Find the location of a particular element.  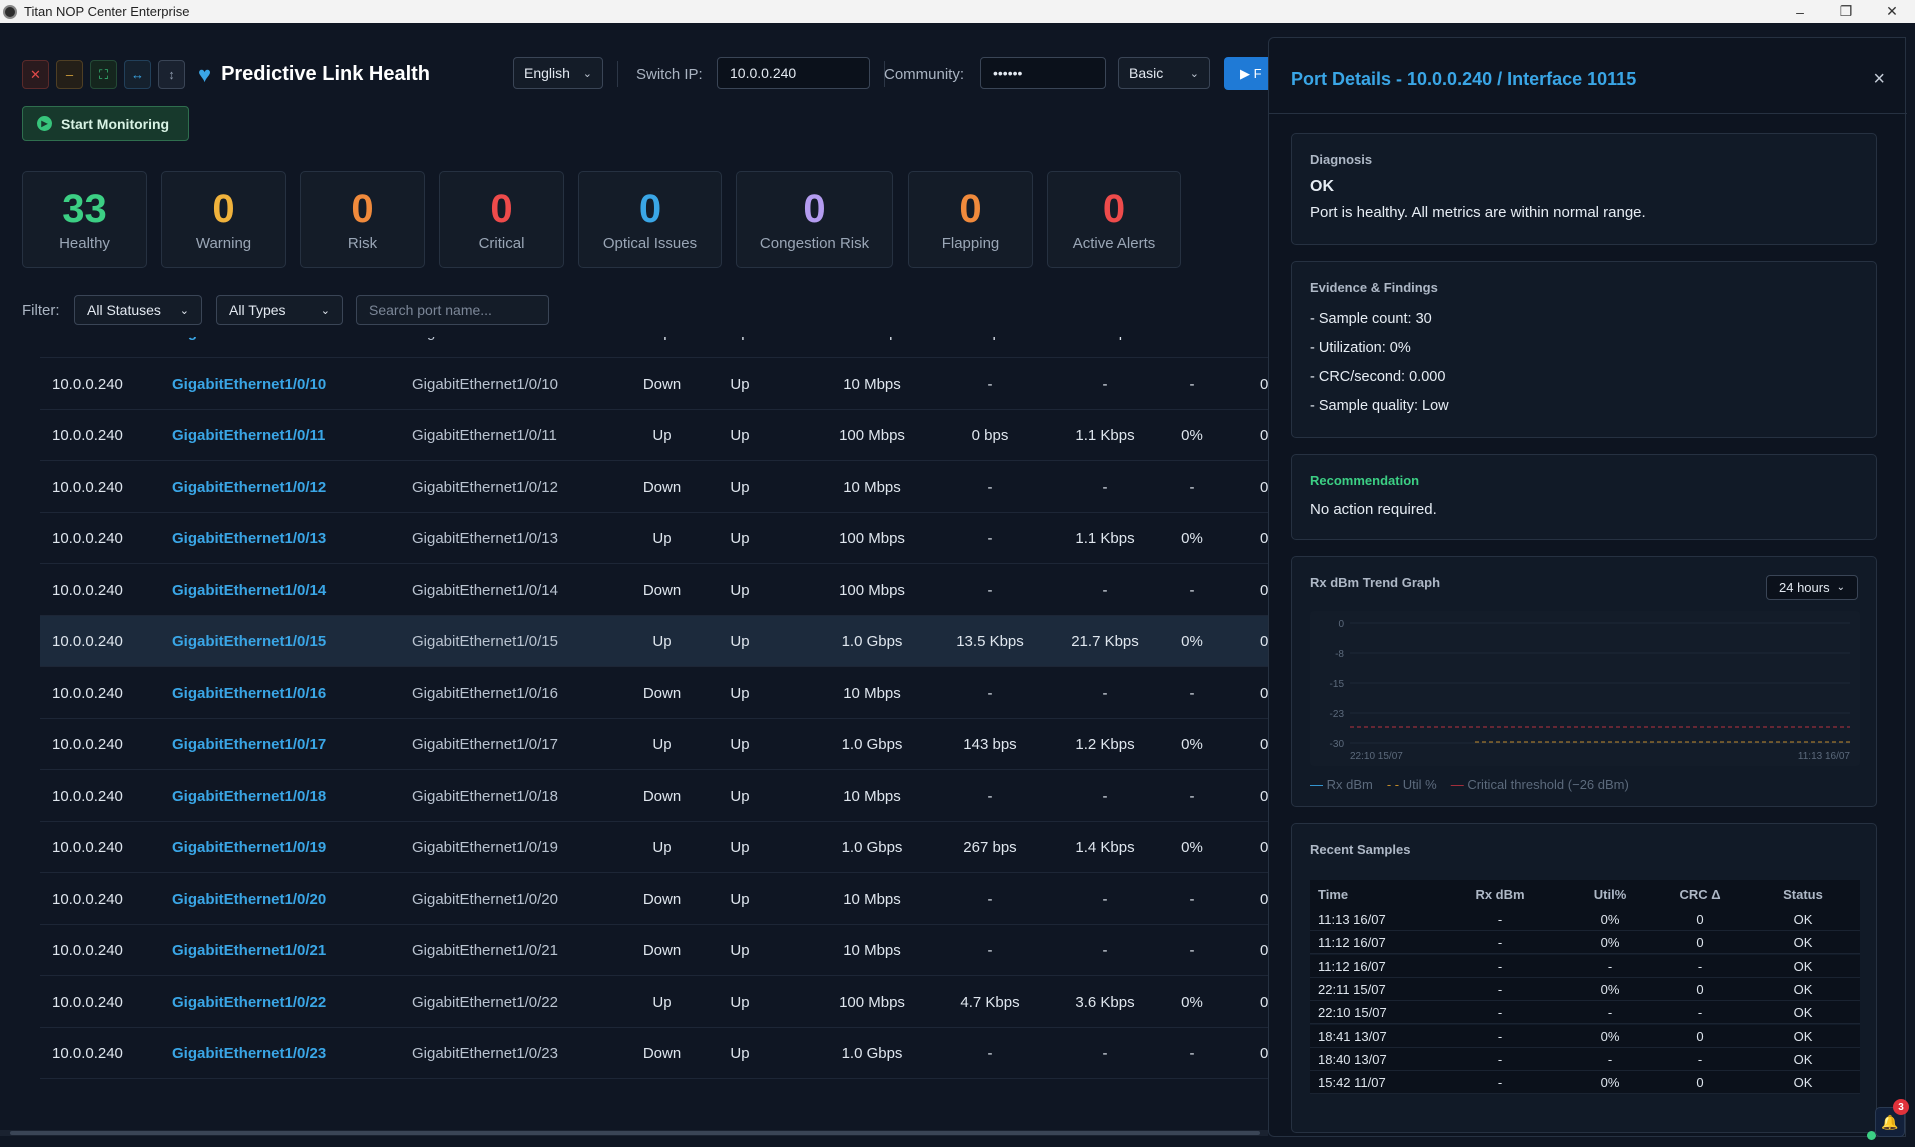

maximize-icon: ❐ is located at coordinates (1846, 11).